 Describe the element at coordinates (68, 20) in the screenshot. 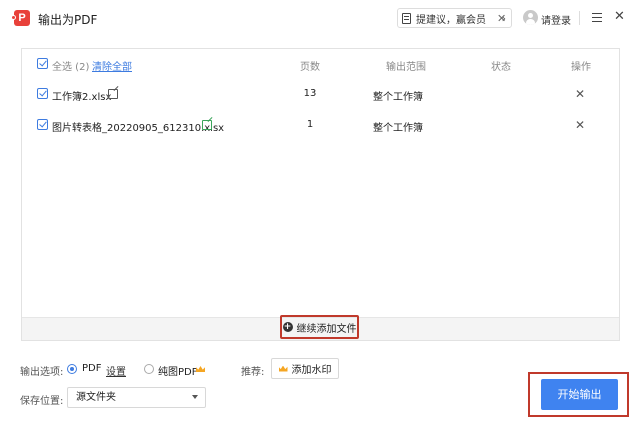

I see `window-title: 输出为PDF` at that location.